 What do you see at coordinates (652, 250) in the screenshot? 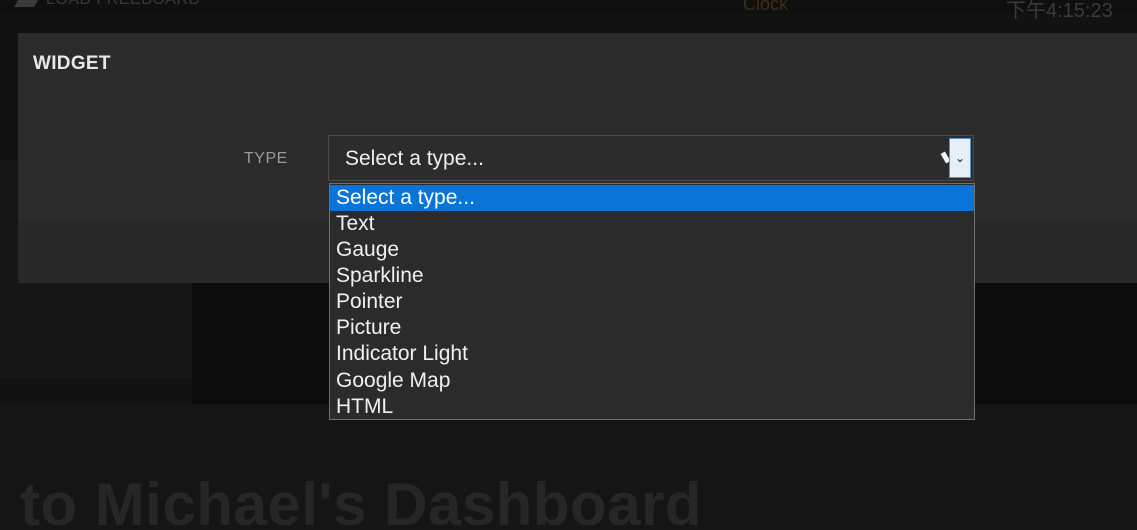
I see `dropdown-option-gauge: Gauge` at bounding box center [652, 250].